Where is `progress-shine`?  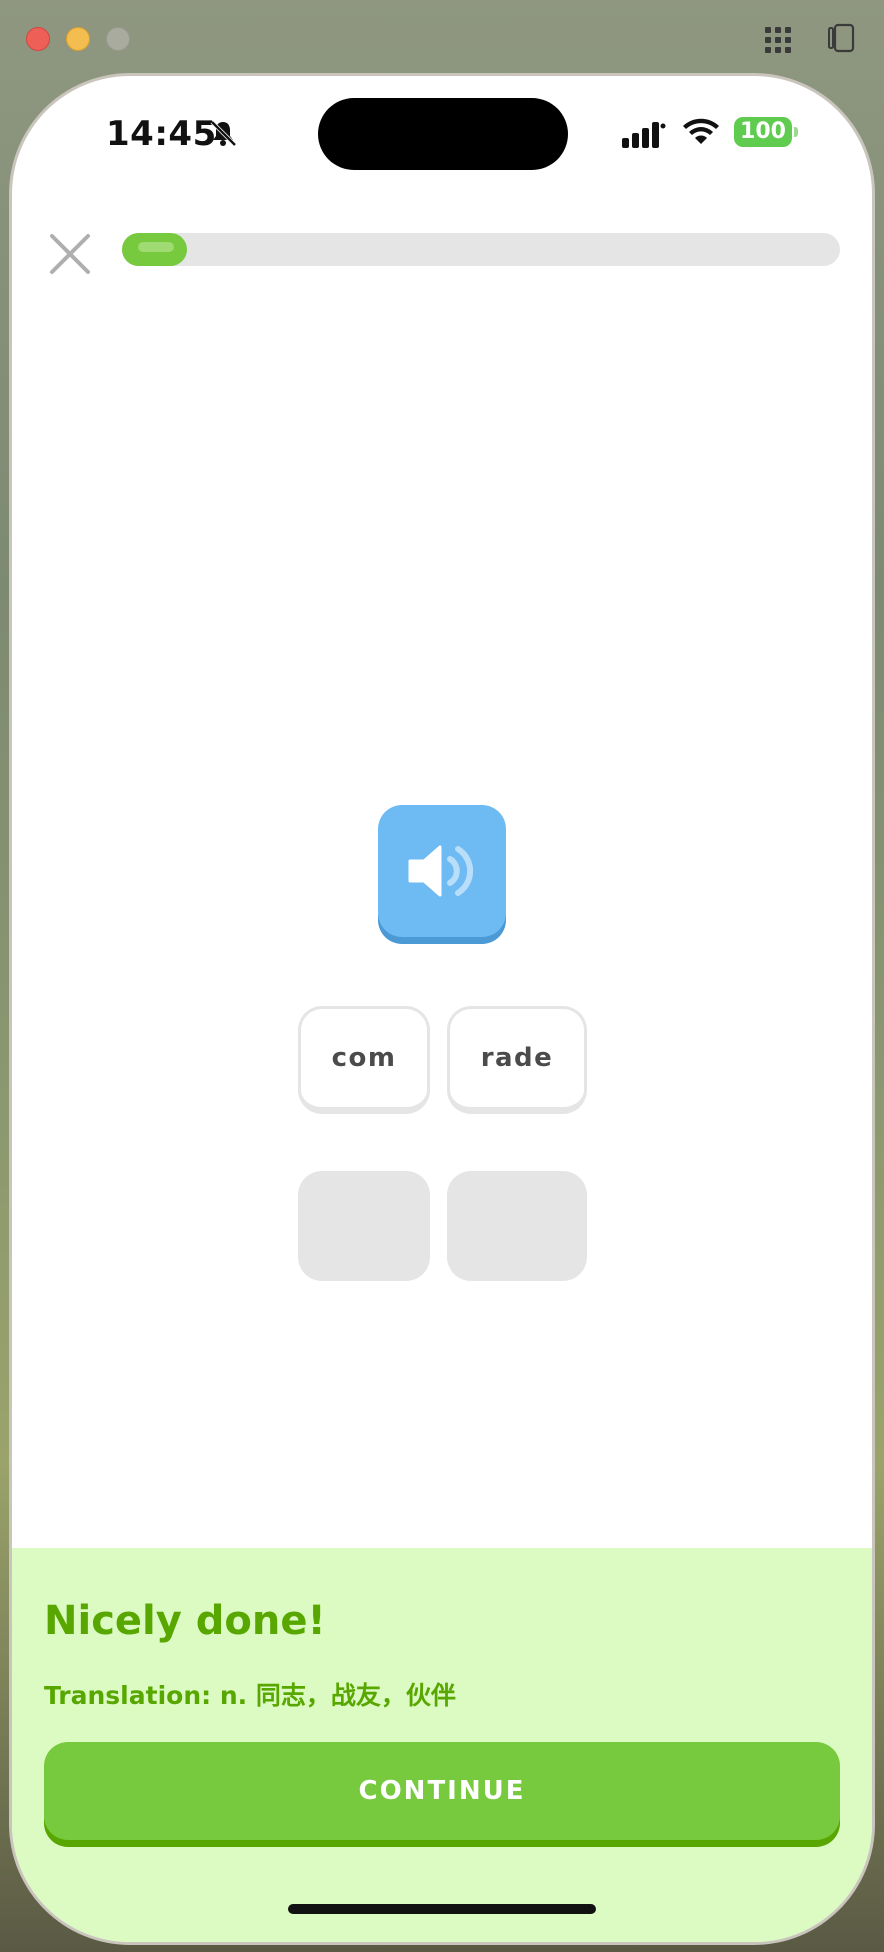
progress-shine is located at coordinates (156, 247).